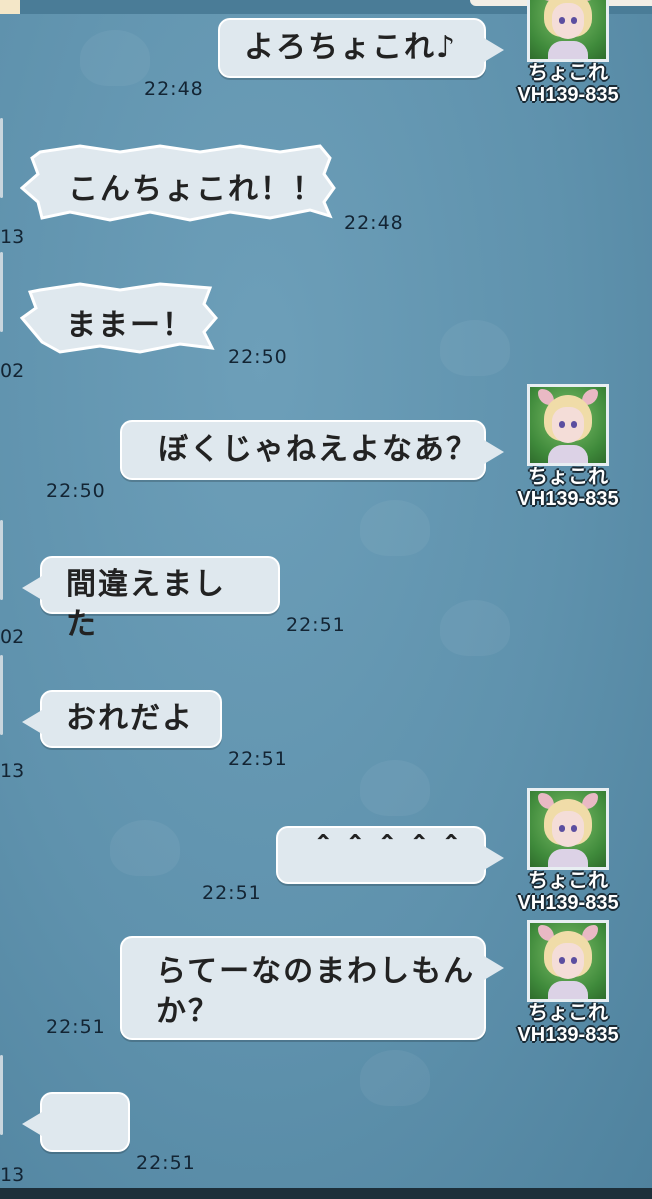 The image size is (652, 1199). I want to click on chat-bubble-incoming: おれだよ, so click(122, 719).